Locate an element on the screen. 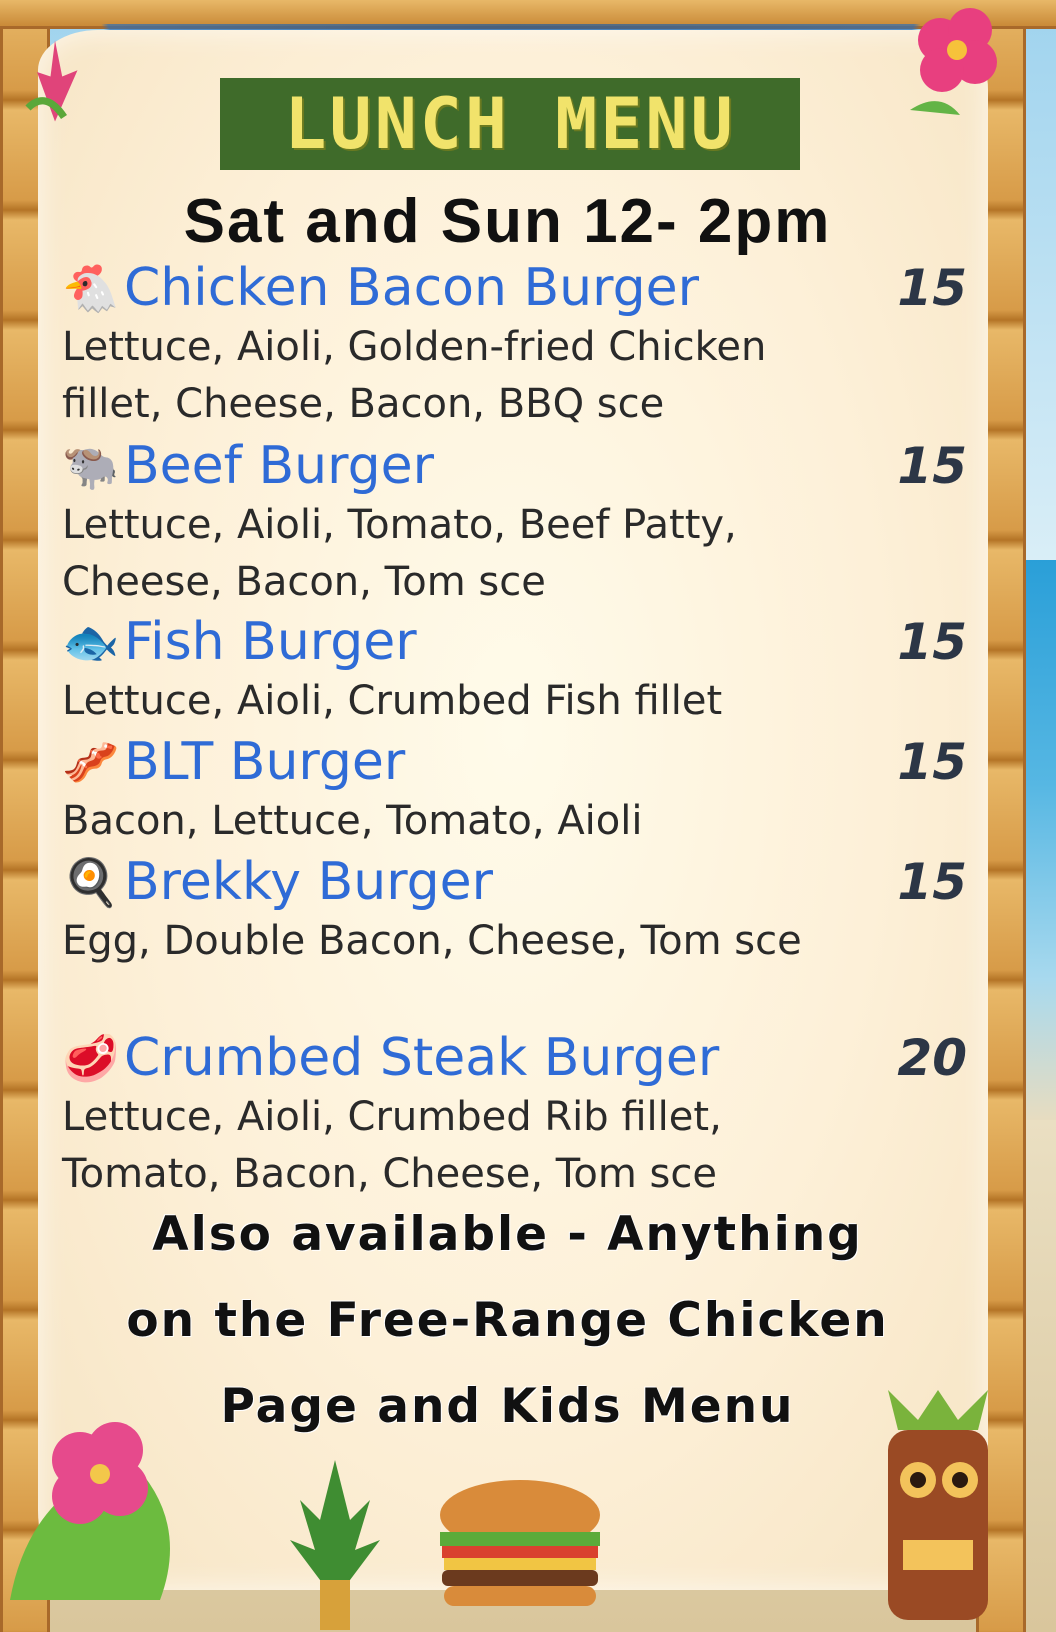 This screenshot has height=1632, width=1056. menu-hours: Sat and Sun 12- 2pm is located at coordinates (507, 221).